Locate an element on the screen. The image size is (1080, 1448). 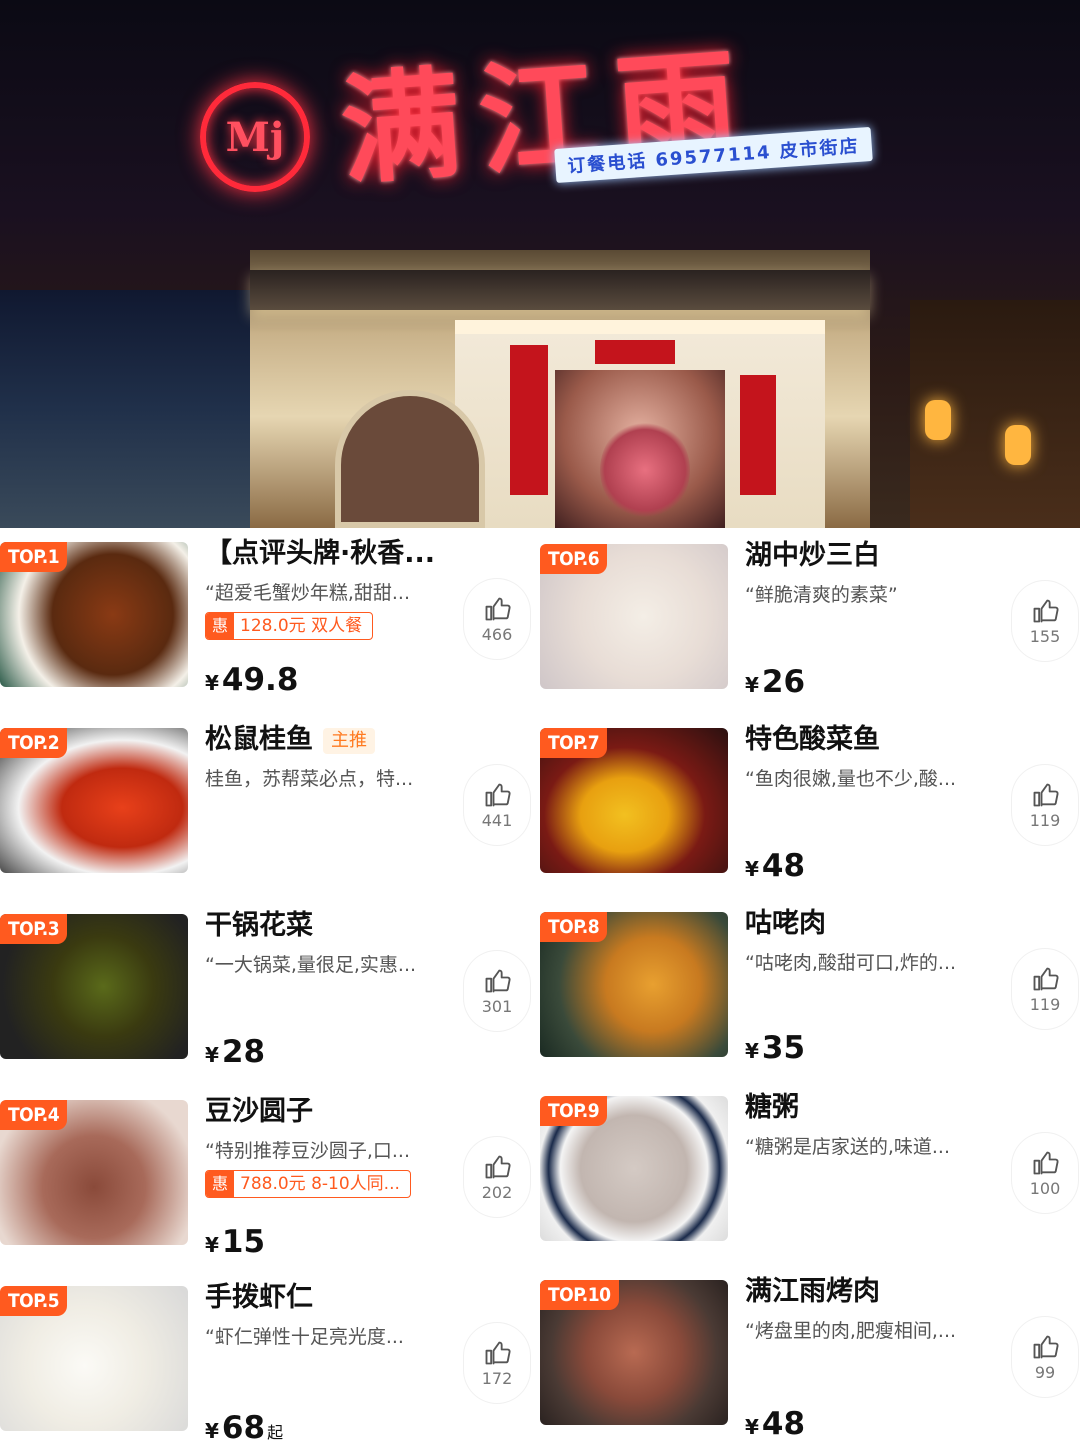
dish-card: TOP.5 手拨虾仁 “虾仁弹性十足亮光度... ¥68 起 172 is located at coordinates (270, 1363).